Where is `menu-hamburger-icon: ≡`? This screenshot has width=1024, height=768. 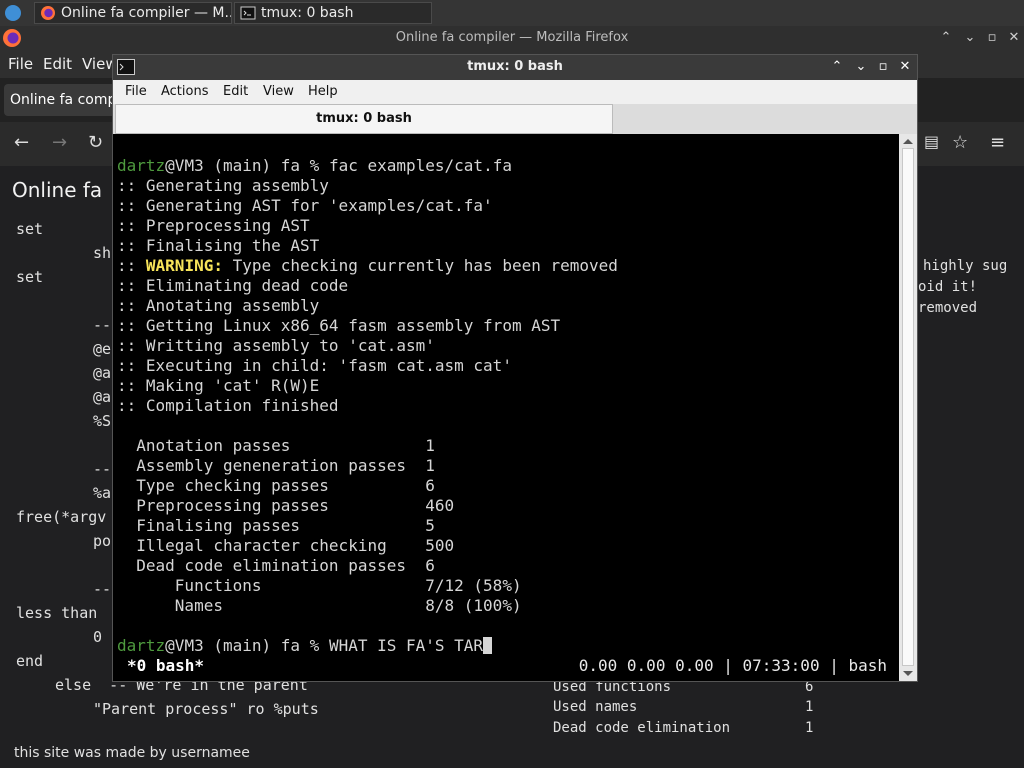
menu-hamburger-icon: ≡ is located at coordinates (997, 142).